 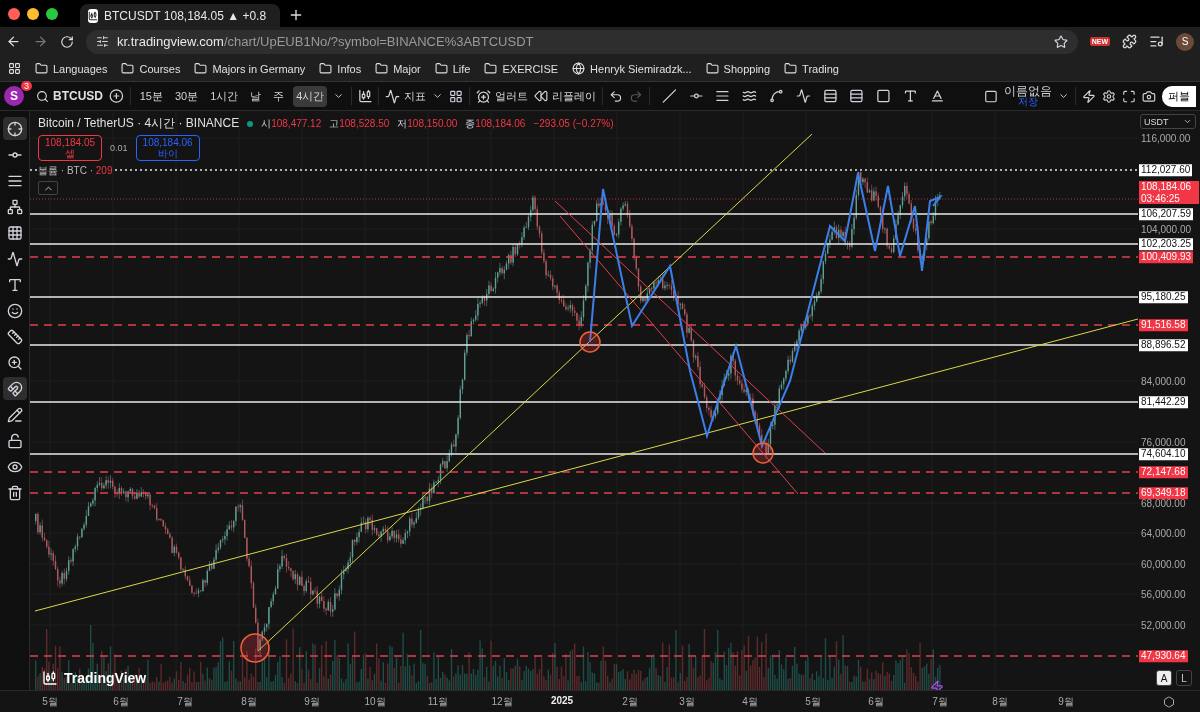 I want to click on price-tick: 52,000.00, so click(x=1163, y=625).